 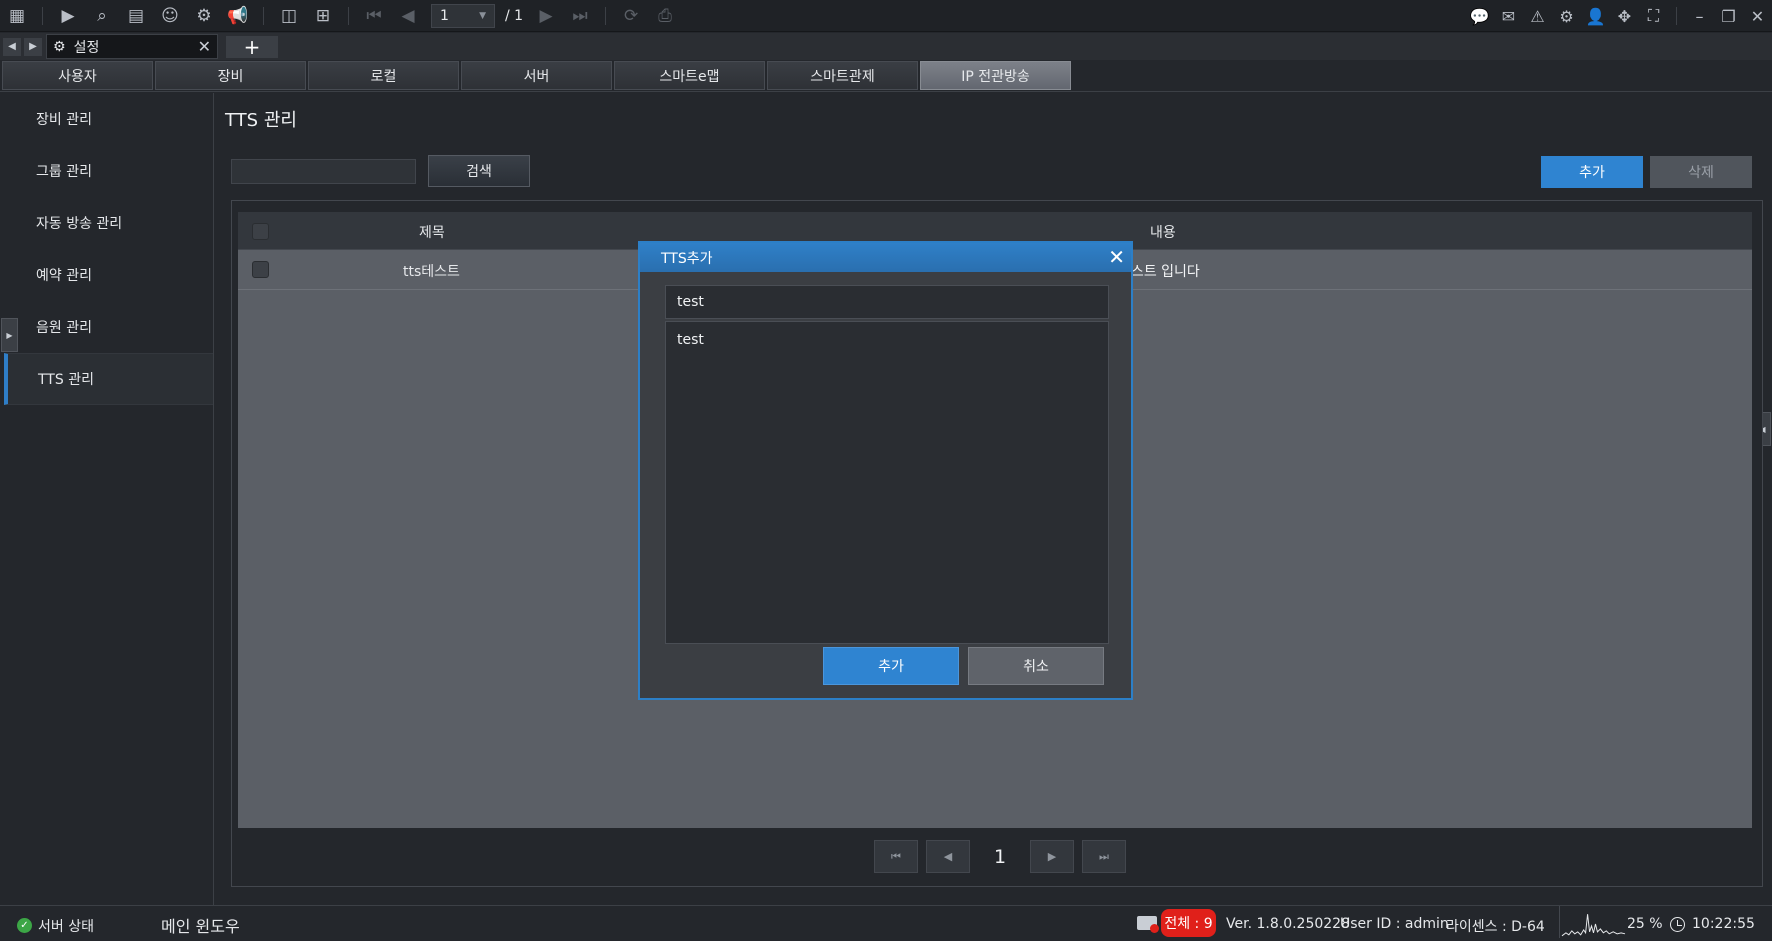 I want to click on tab-server: 서버, so click(x=536, y=75).